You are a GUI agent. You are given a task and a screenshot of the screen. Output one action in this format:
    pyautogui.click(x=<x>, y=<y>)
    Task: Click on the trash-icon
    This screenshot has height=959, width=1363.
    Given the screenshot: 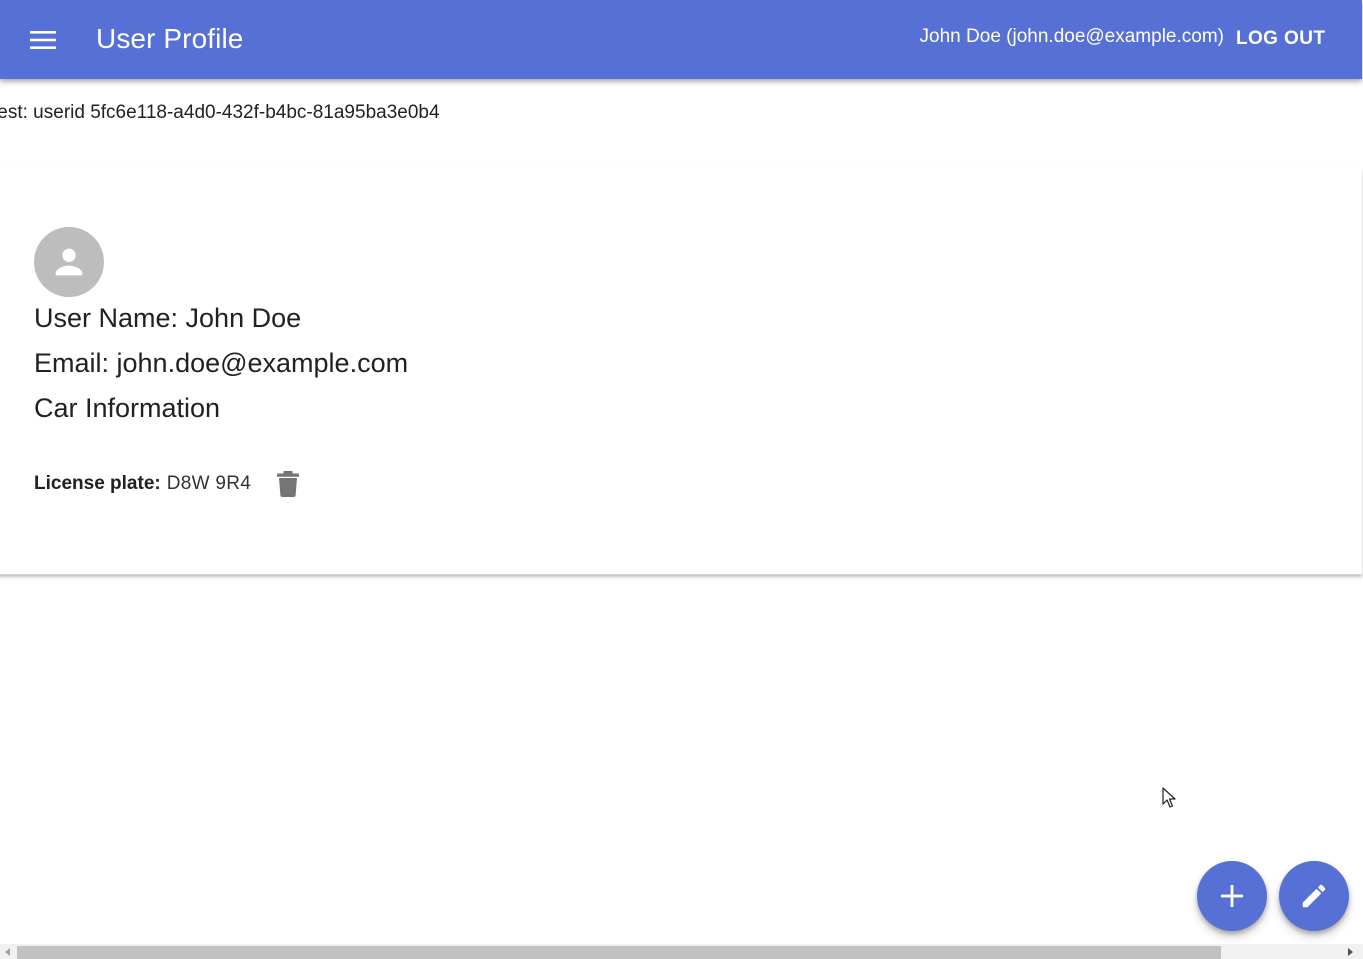 What is the action you would take?
    pyautogui.click(x=288, y=484)
    